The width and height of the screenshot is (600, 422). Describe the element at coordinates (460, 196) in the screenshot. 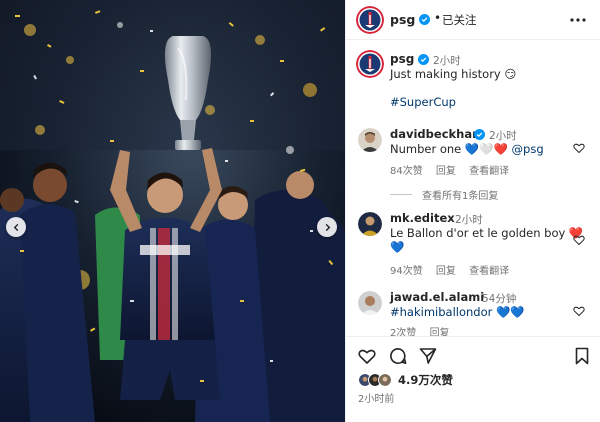

I see `view-replies-label: 查看所有1条回复` at that location.